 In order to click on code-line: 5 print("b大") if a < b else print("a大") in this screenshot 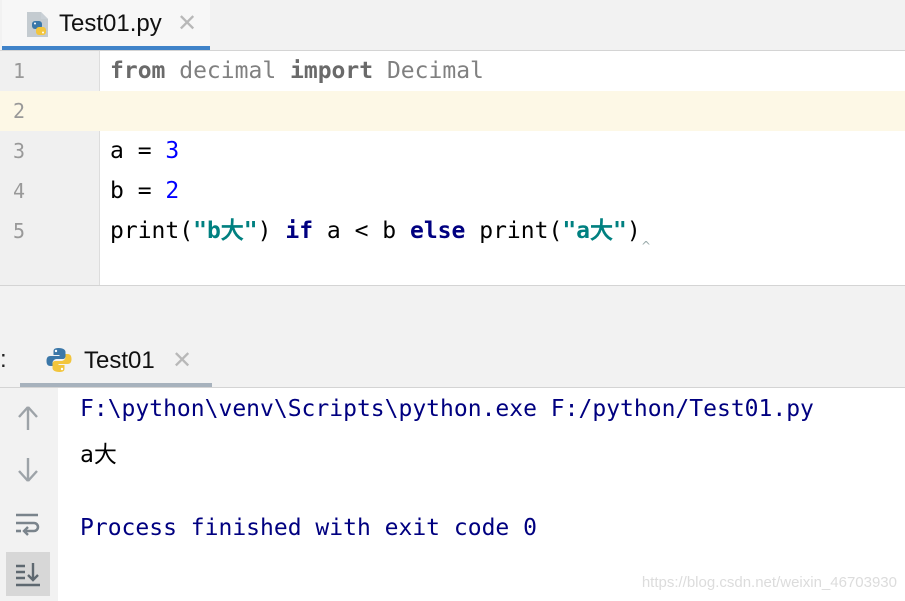, I will do `click(452, 231)`.